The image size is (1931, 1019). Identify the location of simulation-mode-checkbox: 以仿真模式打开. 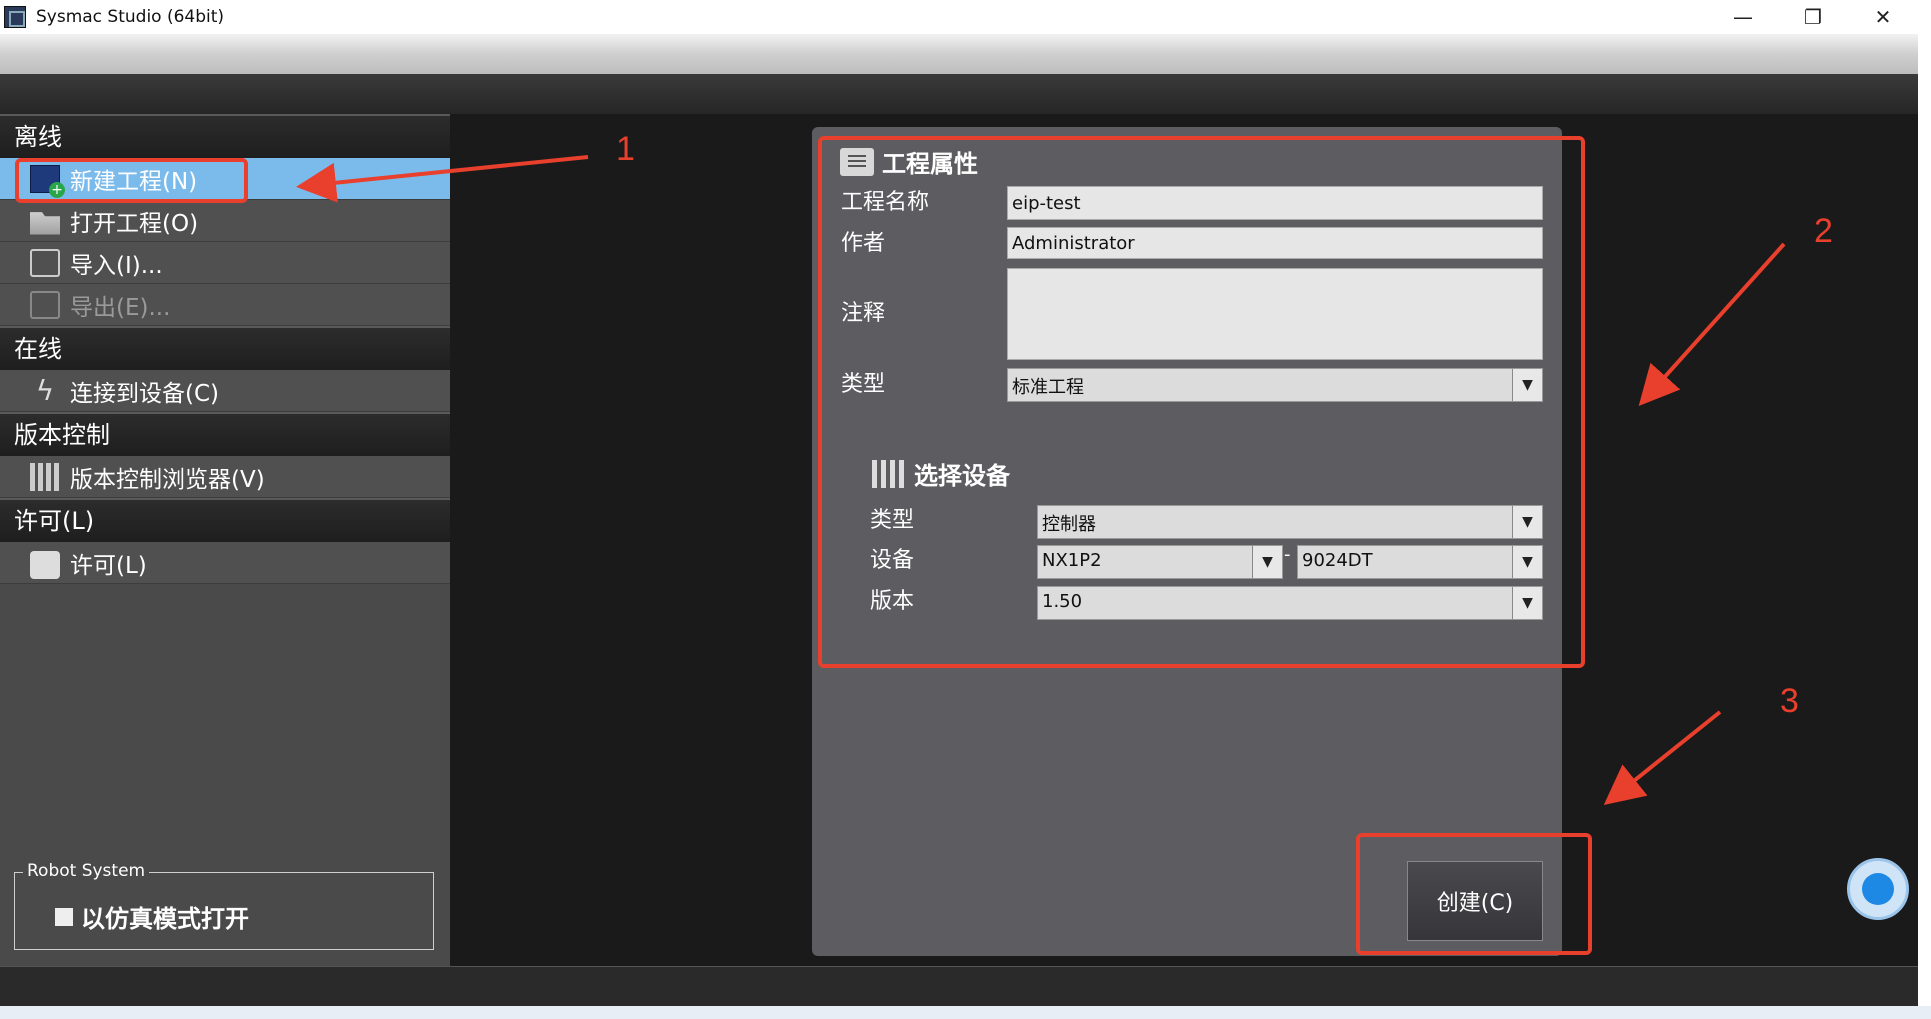
(152, 916).